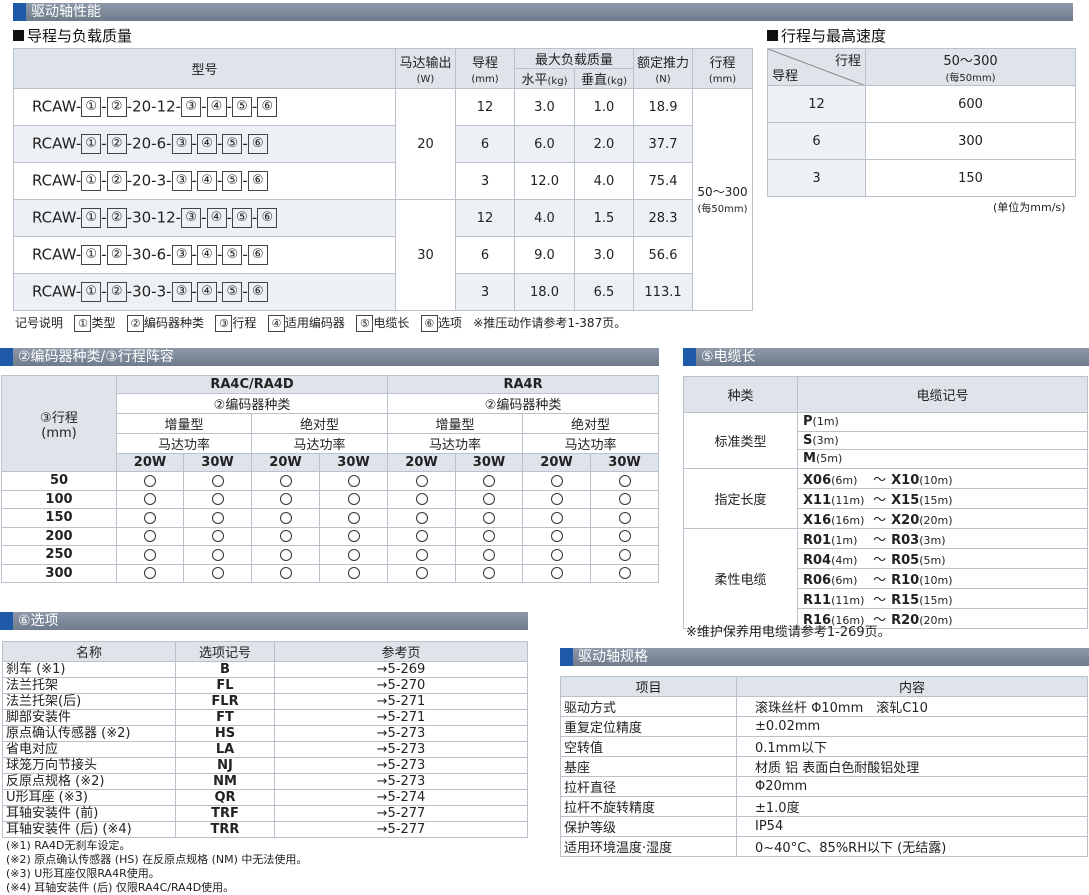  What do you see at coordinates (485, 292) in the screenshot?
I see `lead-value: 3` at bounding box center [485, 292].